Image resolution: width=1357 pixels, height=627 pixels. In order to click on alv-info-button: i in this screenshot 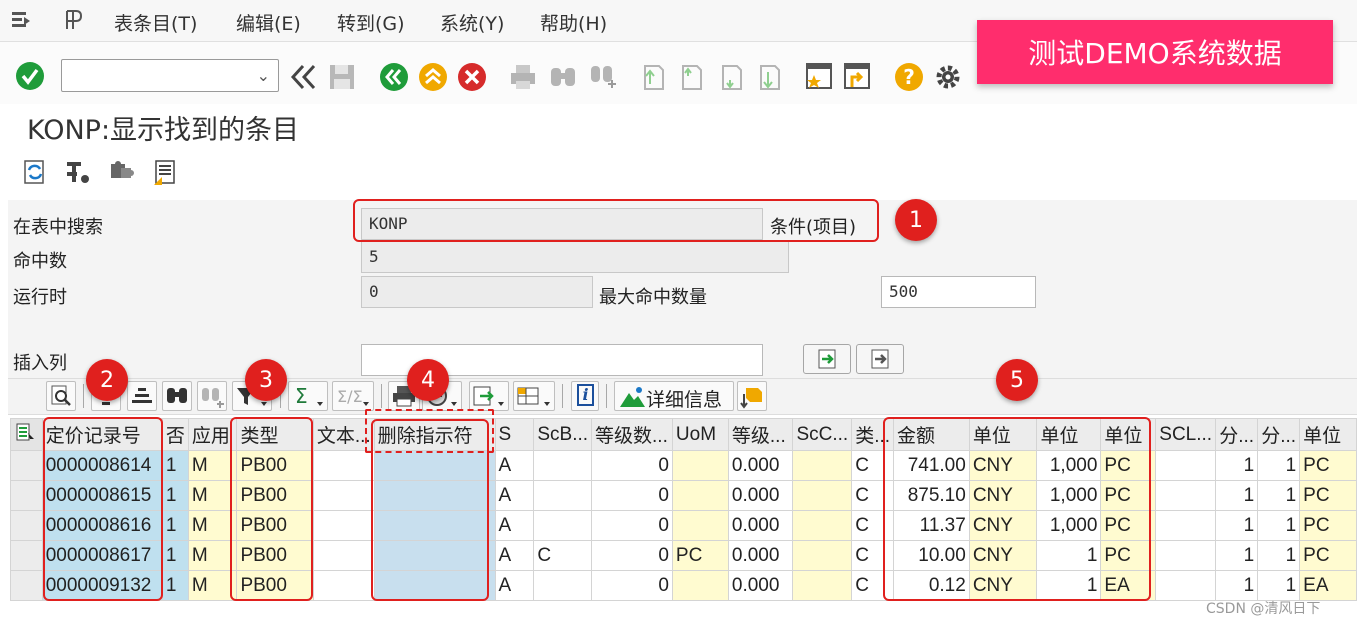, I will do `click(585, 396)`.